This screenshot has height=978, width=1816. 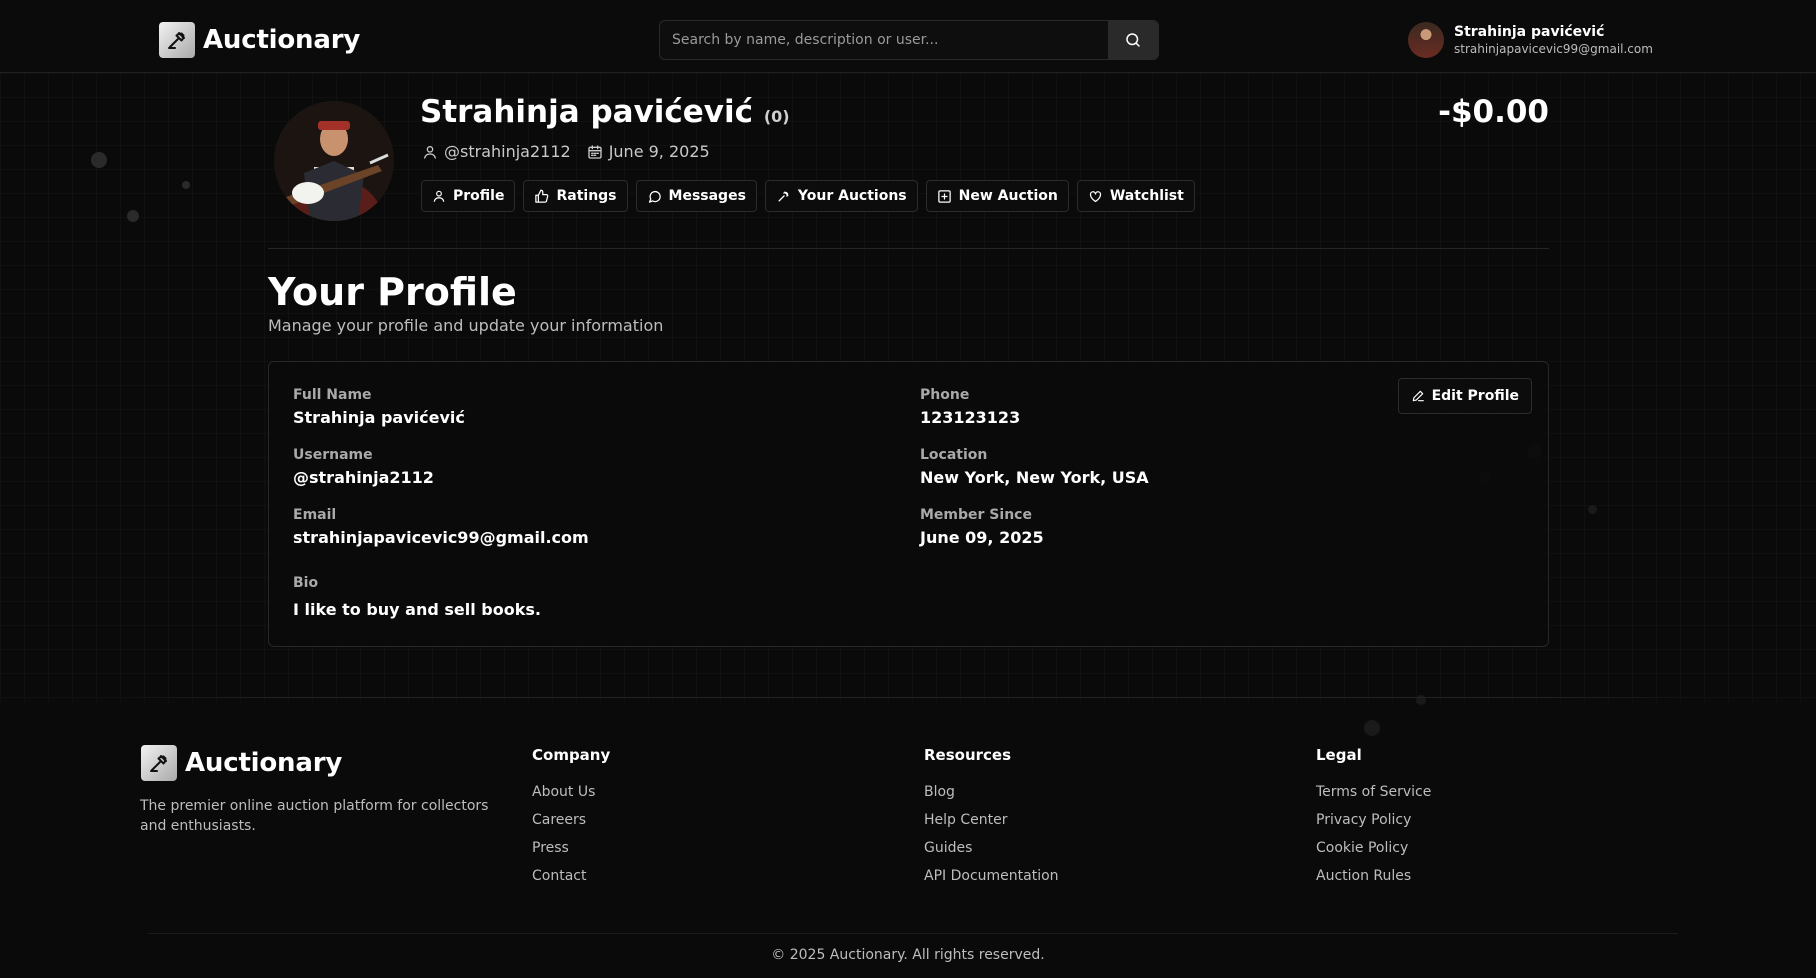 I want to click on footer-bottom-divider, so click(x=913, y=933).